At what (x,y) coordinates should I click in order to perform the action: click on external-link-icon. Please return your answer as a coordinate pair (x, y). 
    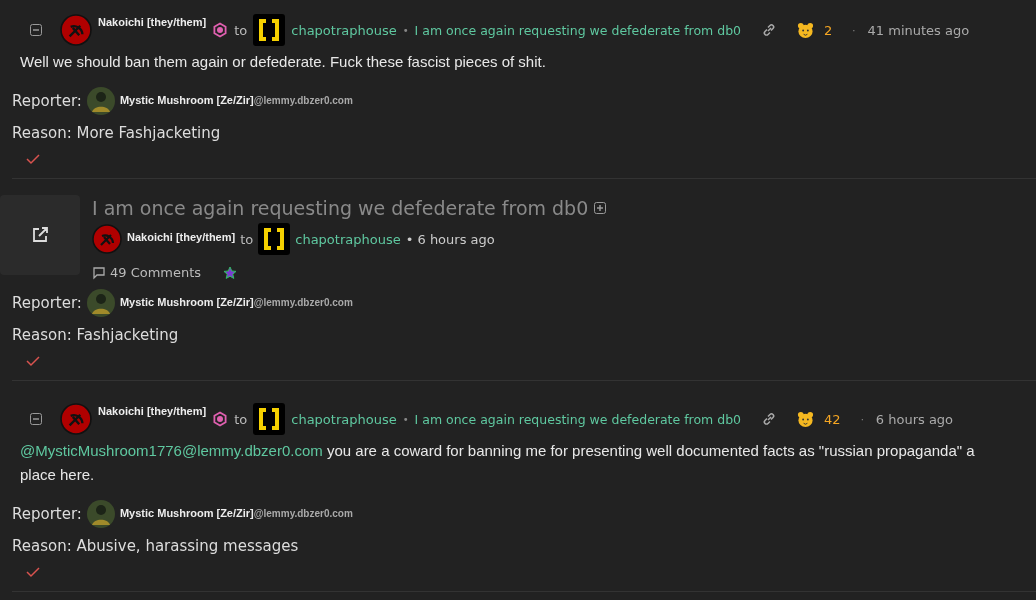
    Looking at the image, I should click on (40, 235).